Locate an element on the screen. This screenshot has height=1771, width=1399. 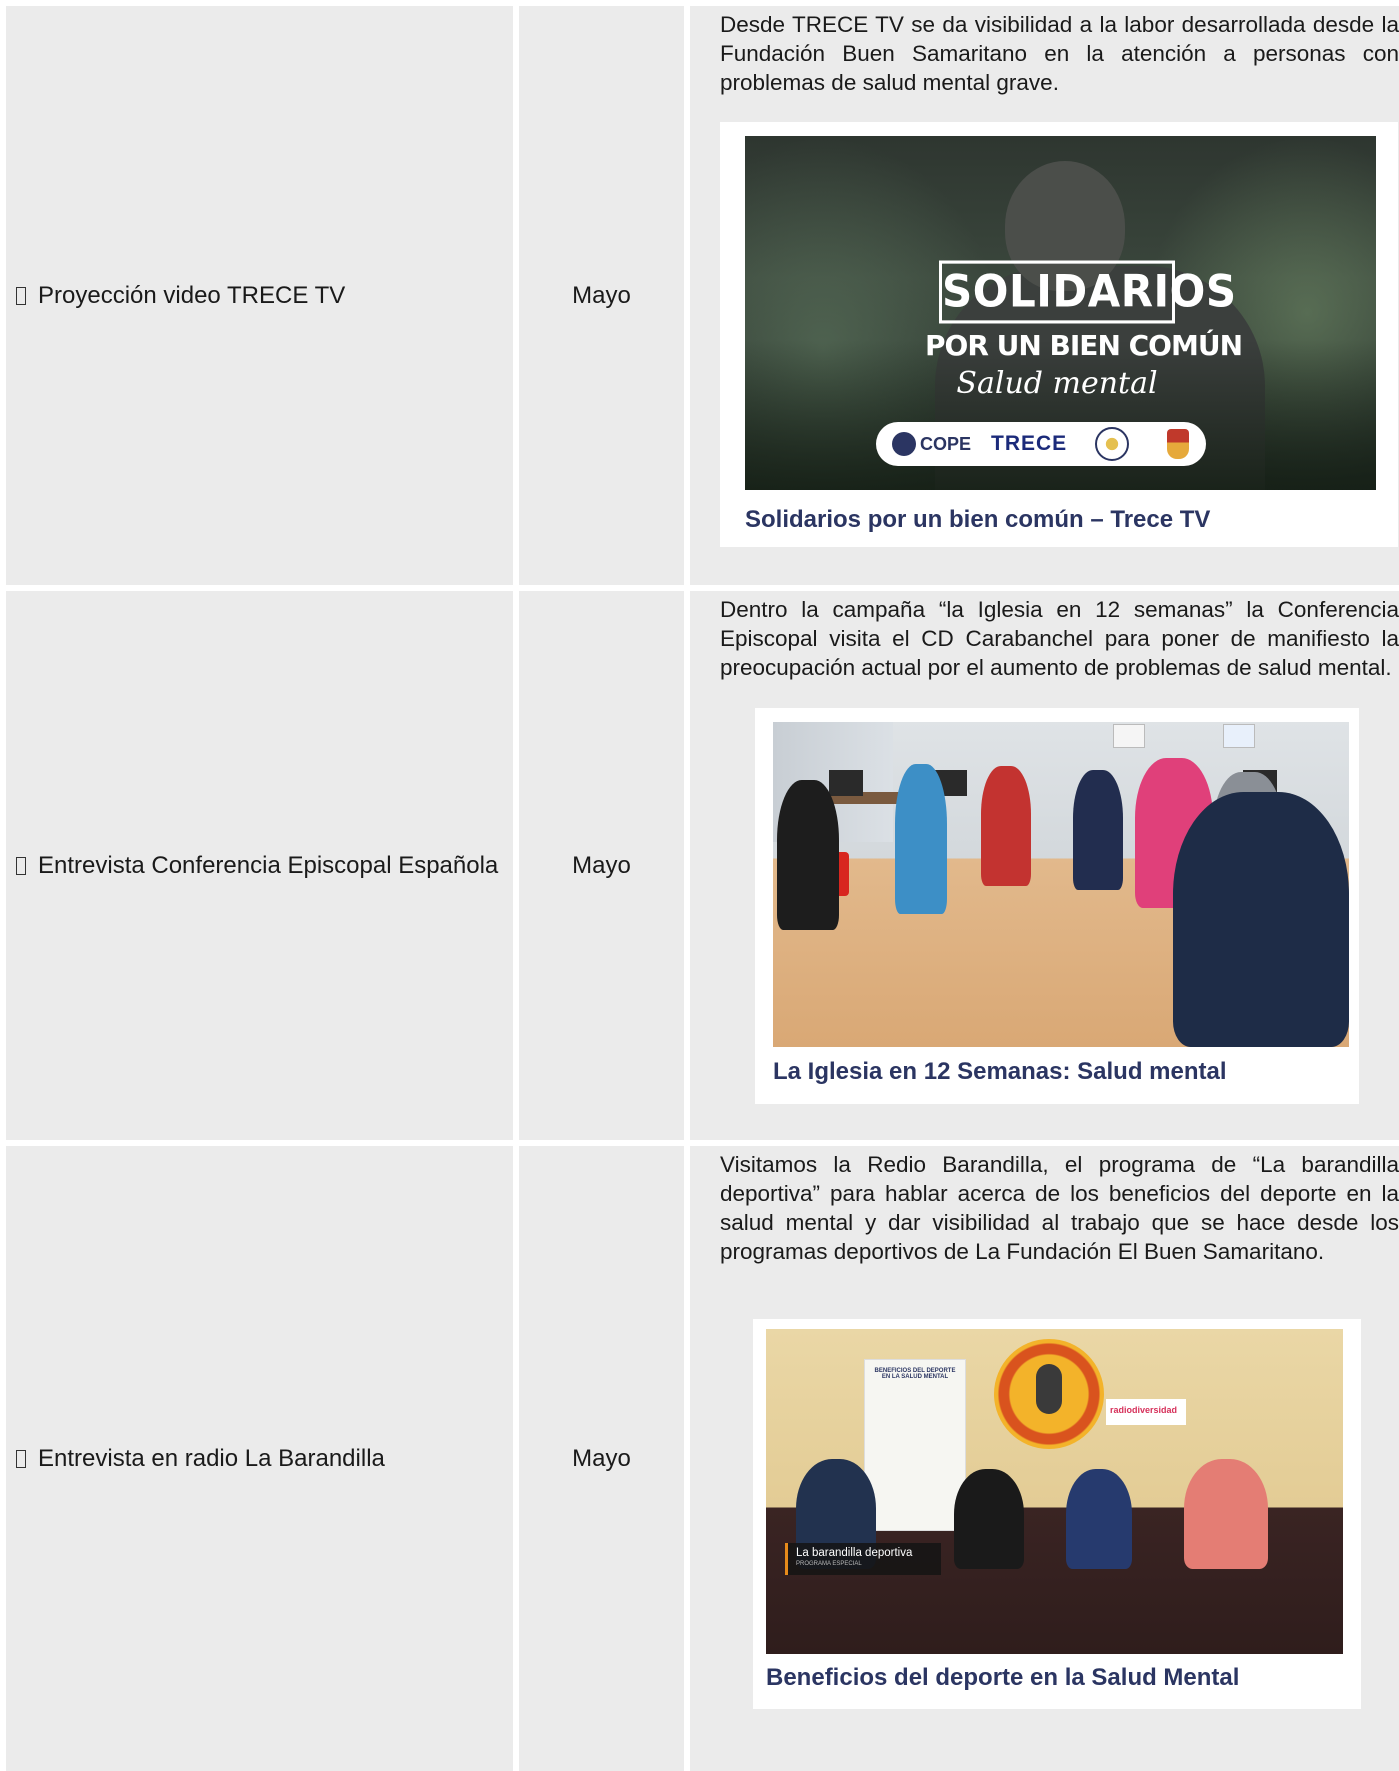
activity-cell: Proyección video TRECE TV is located at coordinates (259, 295).